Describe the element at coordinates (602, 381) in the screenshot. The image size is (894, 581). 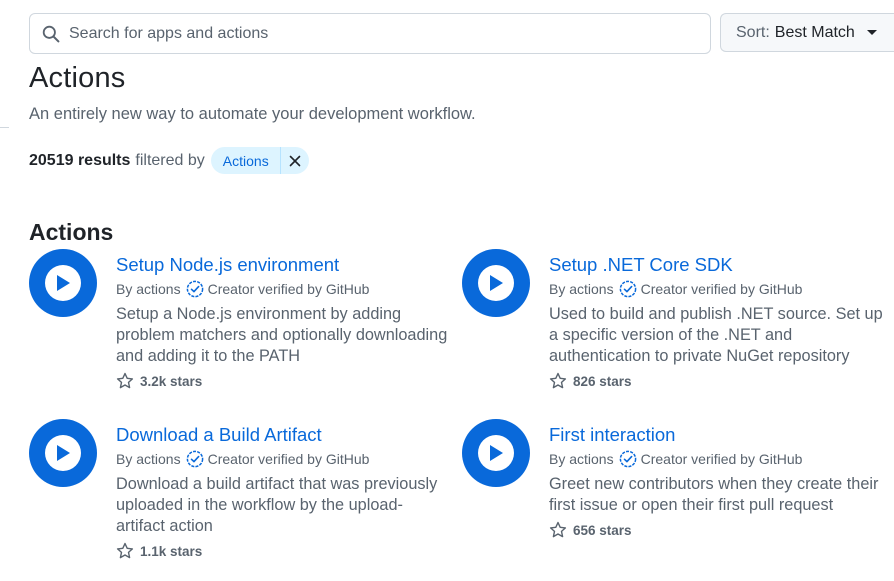
I see `stars-count: 826 stars` at that location.